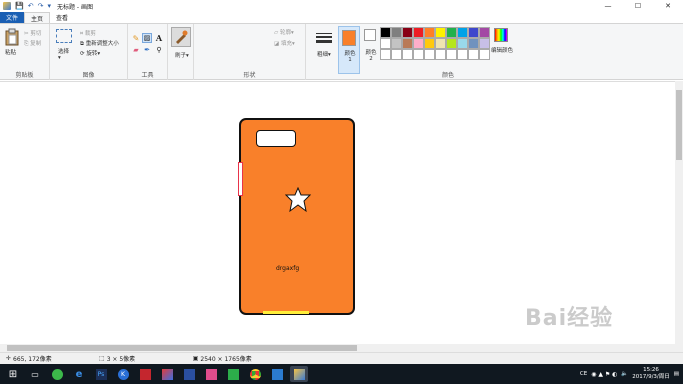 This screenshot has width=683, height=384. I want to click on customize-dropdown-icon: ▾, so click(49, 6).